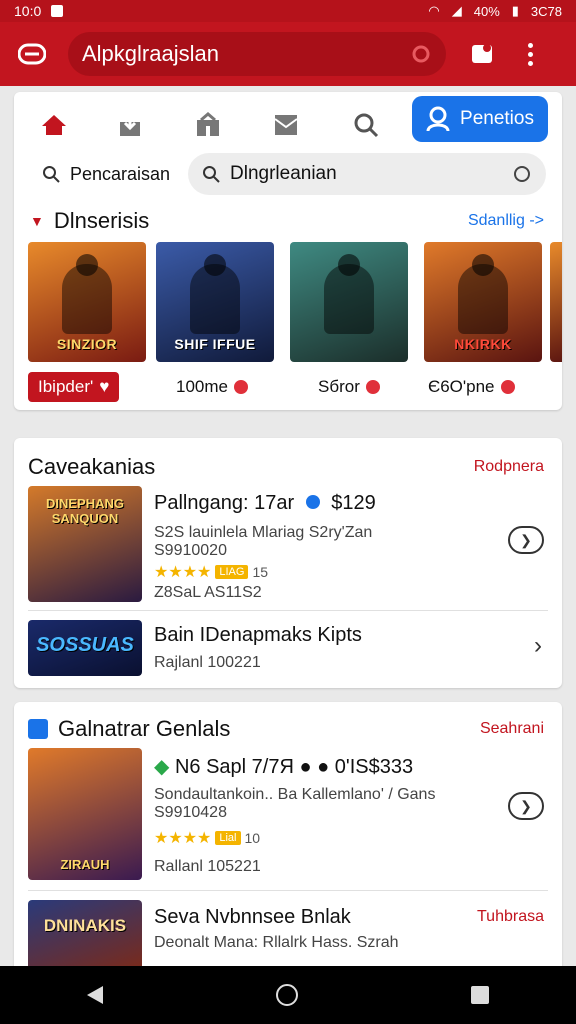 This screenshot has width=576, height=1024. I want to click on row-price: 0'IS$333, so click(374, 767).